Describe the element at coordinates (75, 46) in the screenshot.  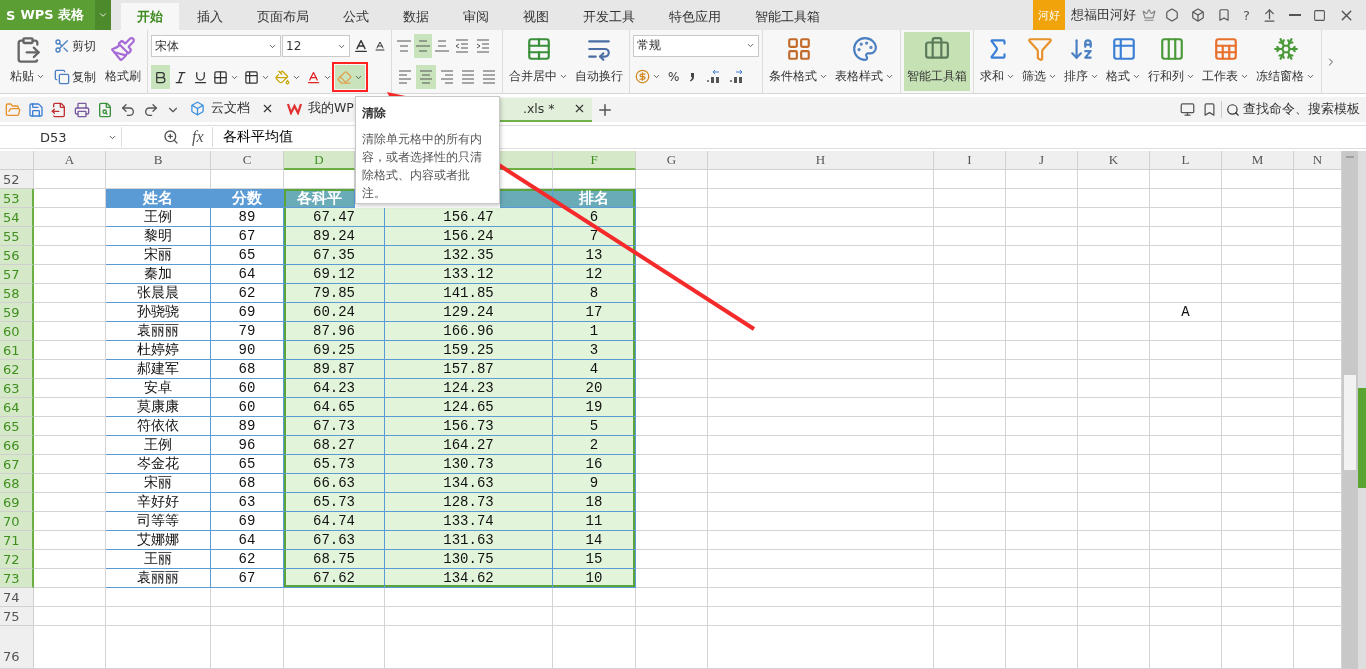
I see `cut-button: 剪切` at that location.